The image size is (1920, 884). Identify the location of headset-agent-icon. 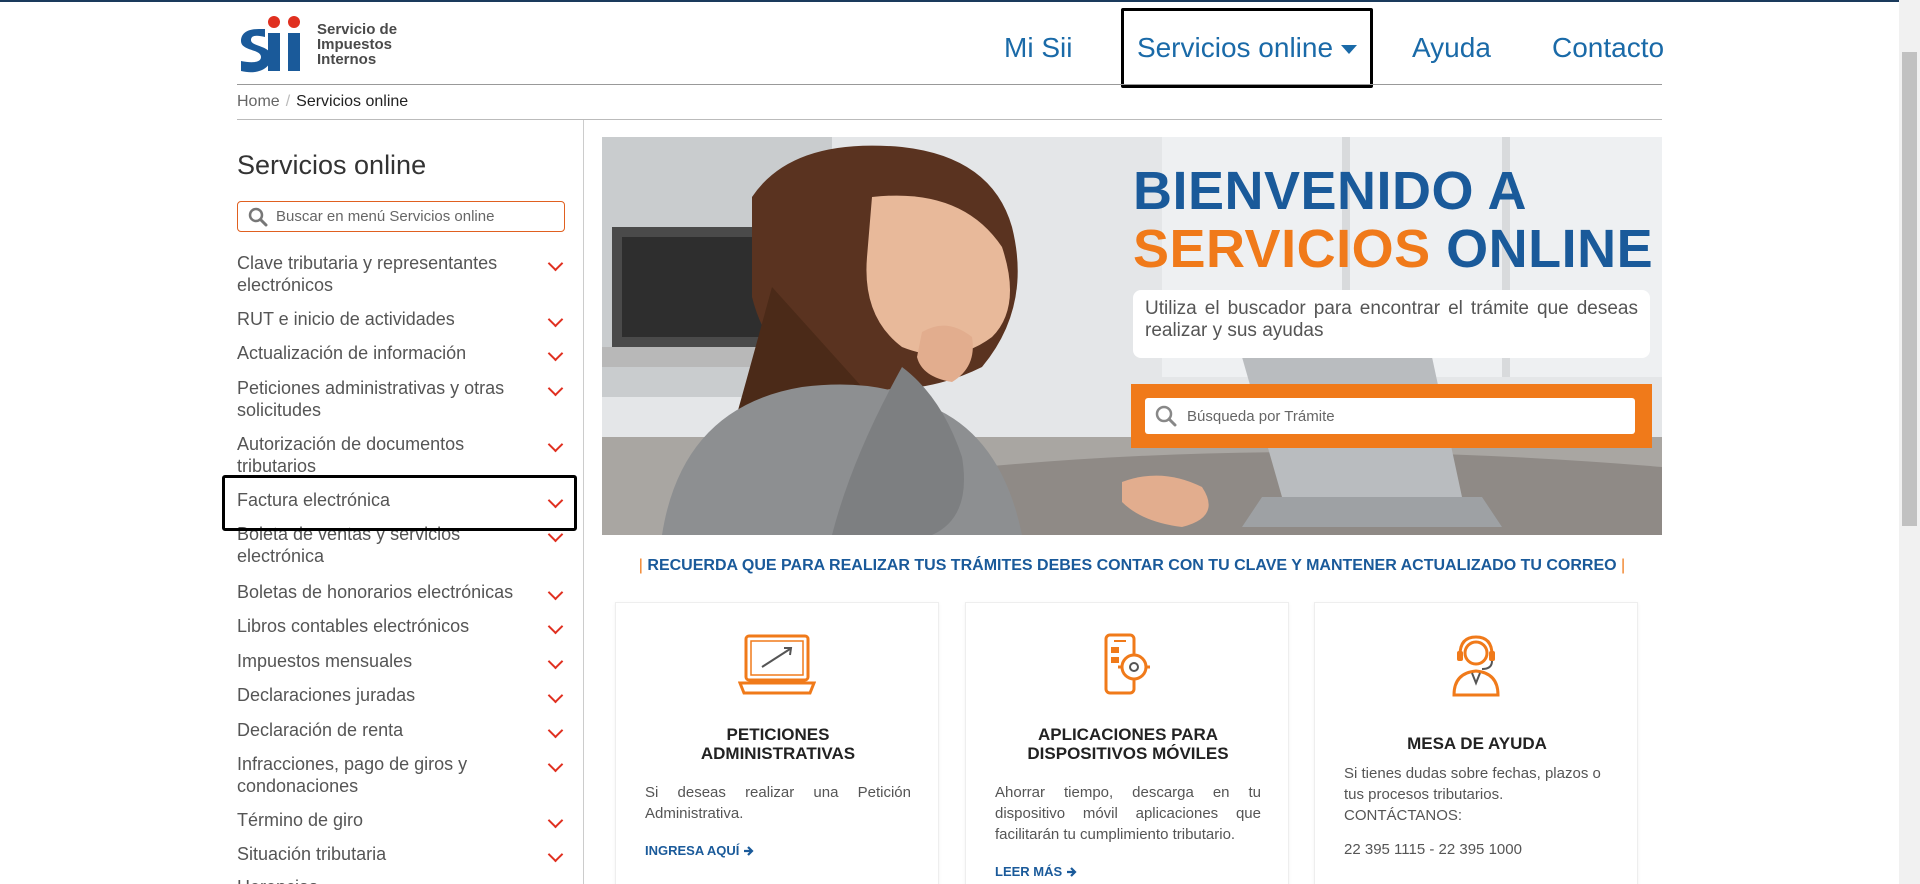
(1476, 666).